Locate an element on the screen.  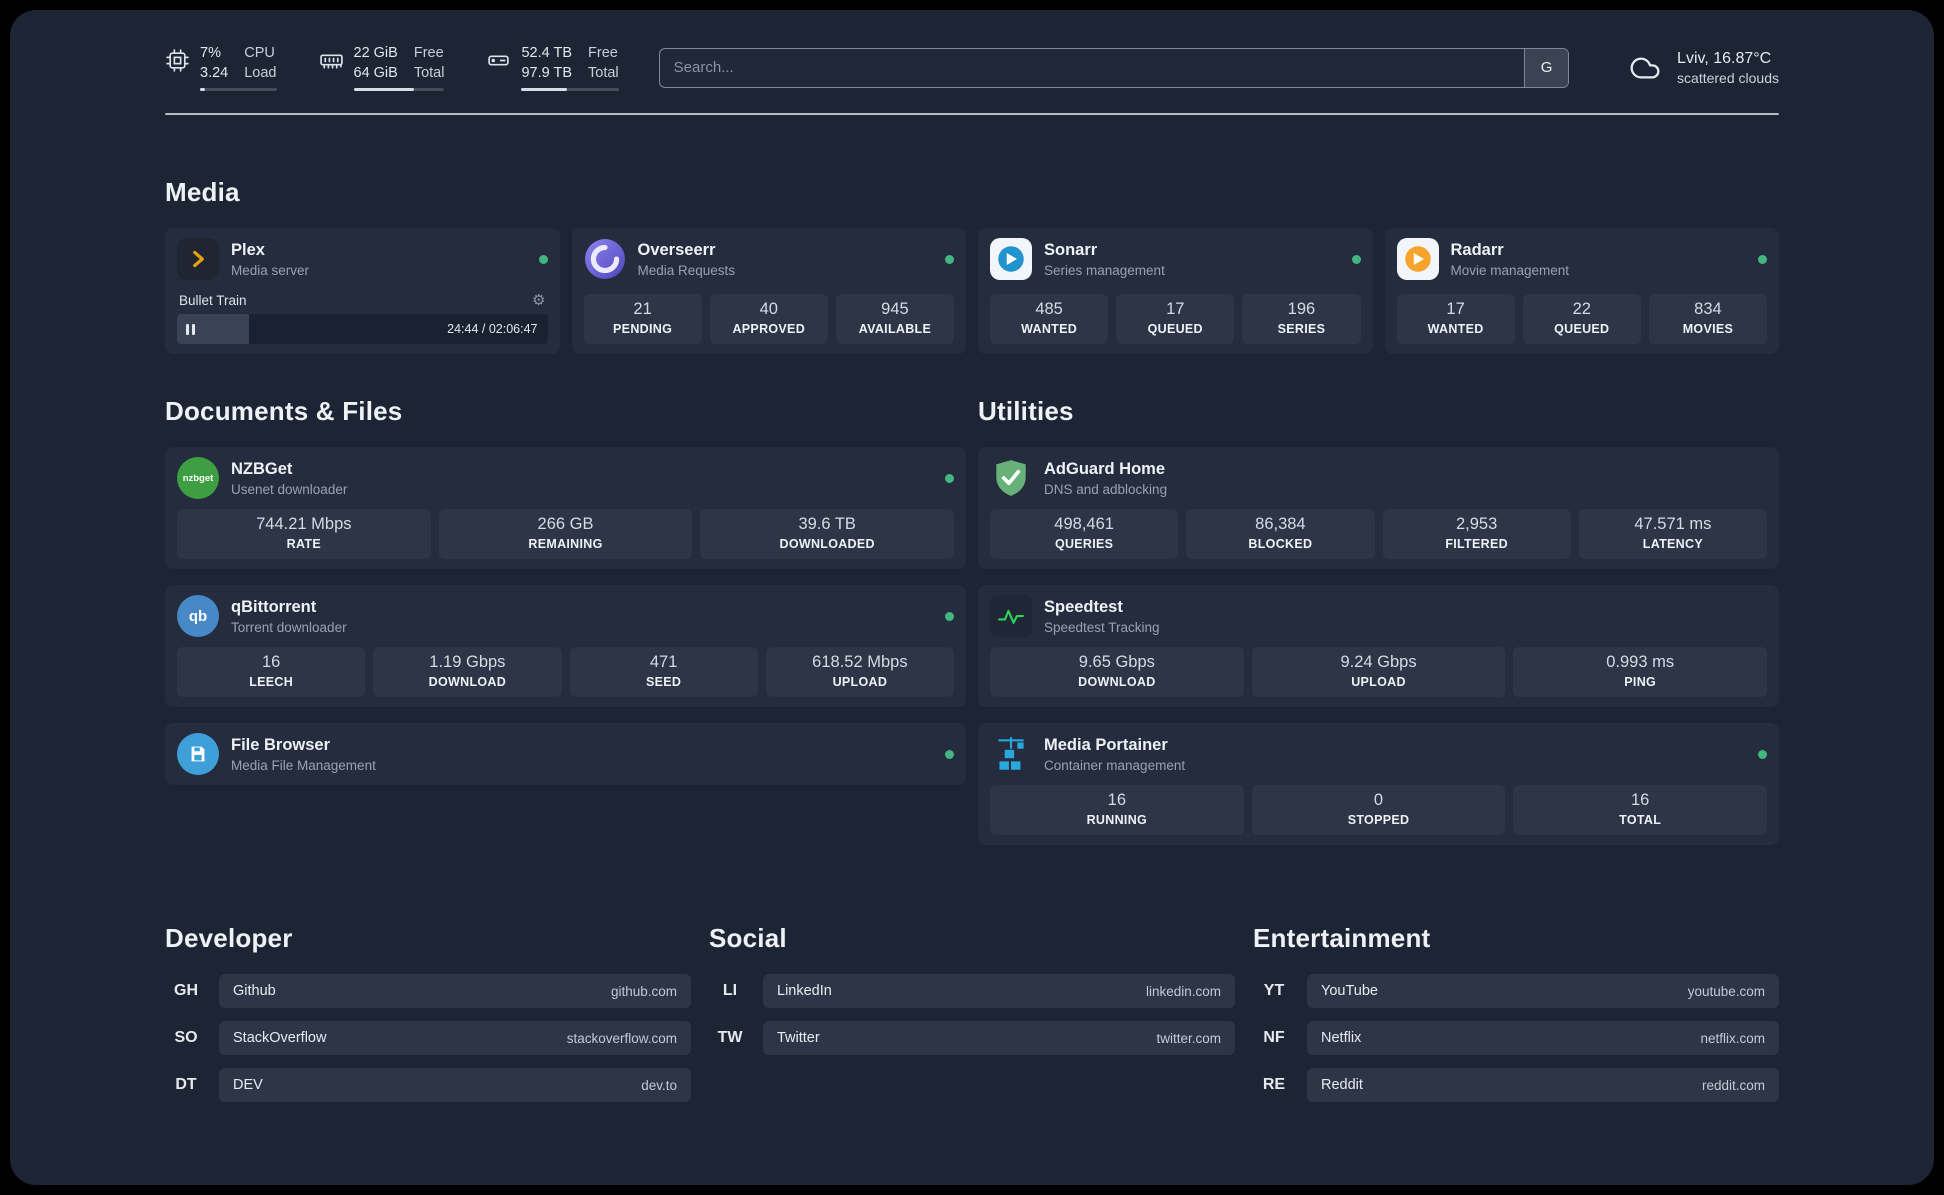
cpu-icon is located at coordinates (177, 60).